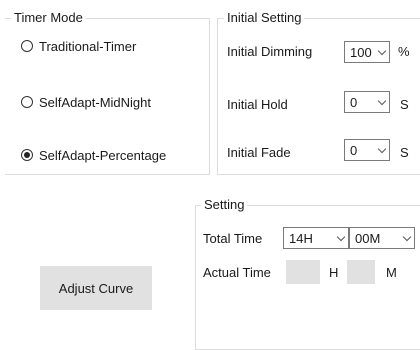 This screenshot has height=350, width=420. Describe the element at coordinates (48, 17) in the screenshot. I see `timer-mode-title: Timer Mode` at that location.